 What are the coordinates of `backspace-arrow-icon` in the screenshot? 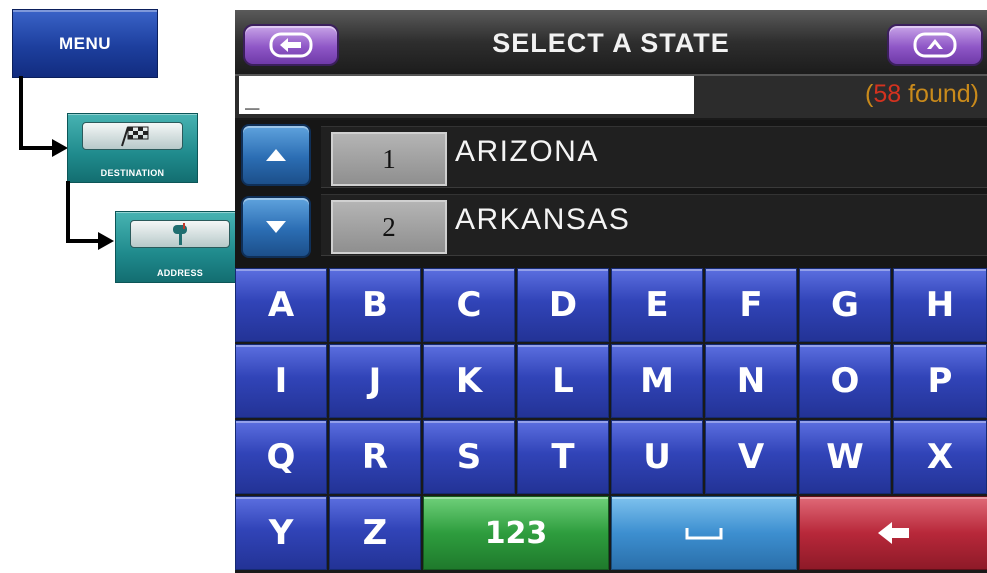 It's located at (893, 533).